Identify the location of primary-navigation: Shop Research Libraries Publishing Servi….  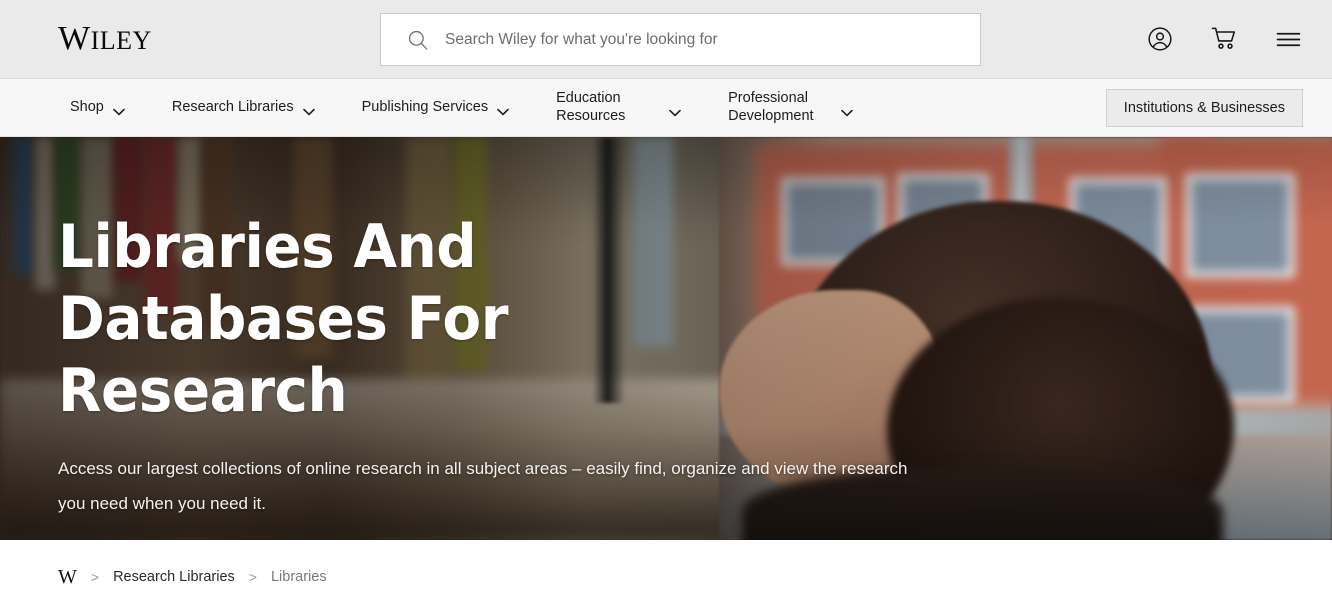
(666, 108).